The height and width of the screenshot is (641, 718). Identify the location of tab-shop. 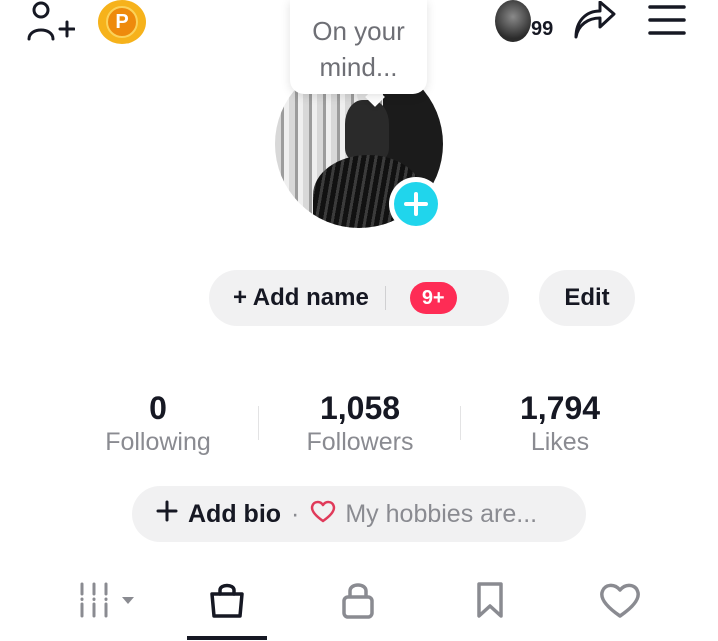
(227, 600).